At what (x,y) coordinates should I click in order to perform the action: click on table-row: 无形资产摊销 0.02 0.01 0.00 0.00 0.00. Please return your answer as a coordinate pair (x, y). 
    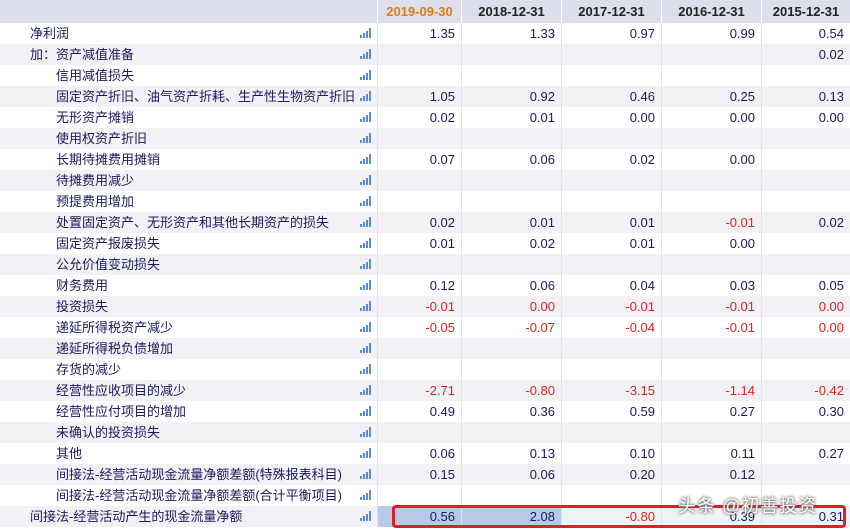
    Looking at the image, I should click on (425, 117).